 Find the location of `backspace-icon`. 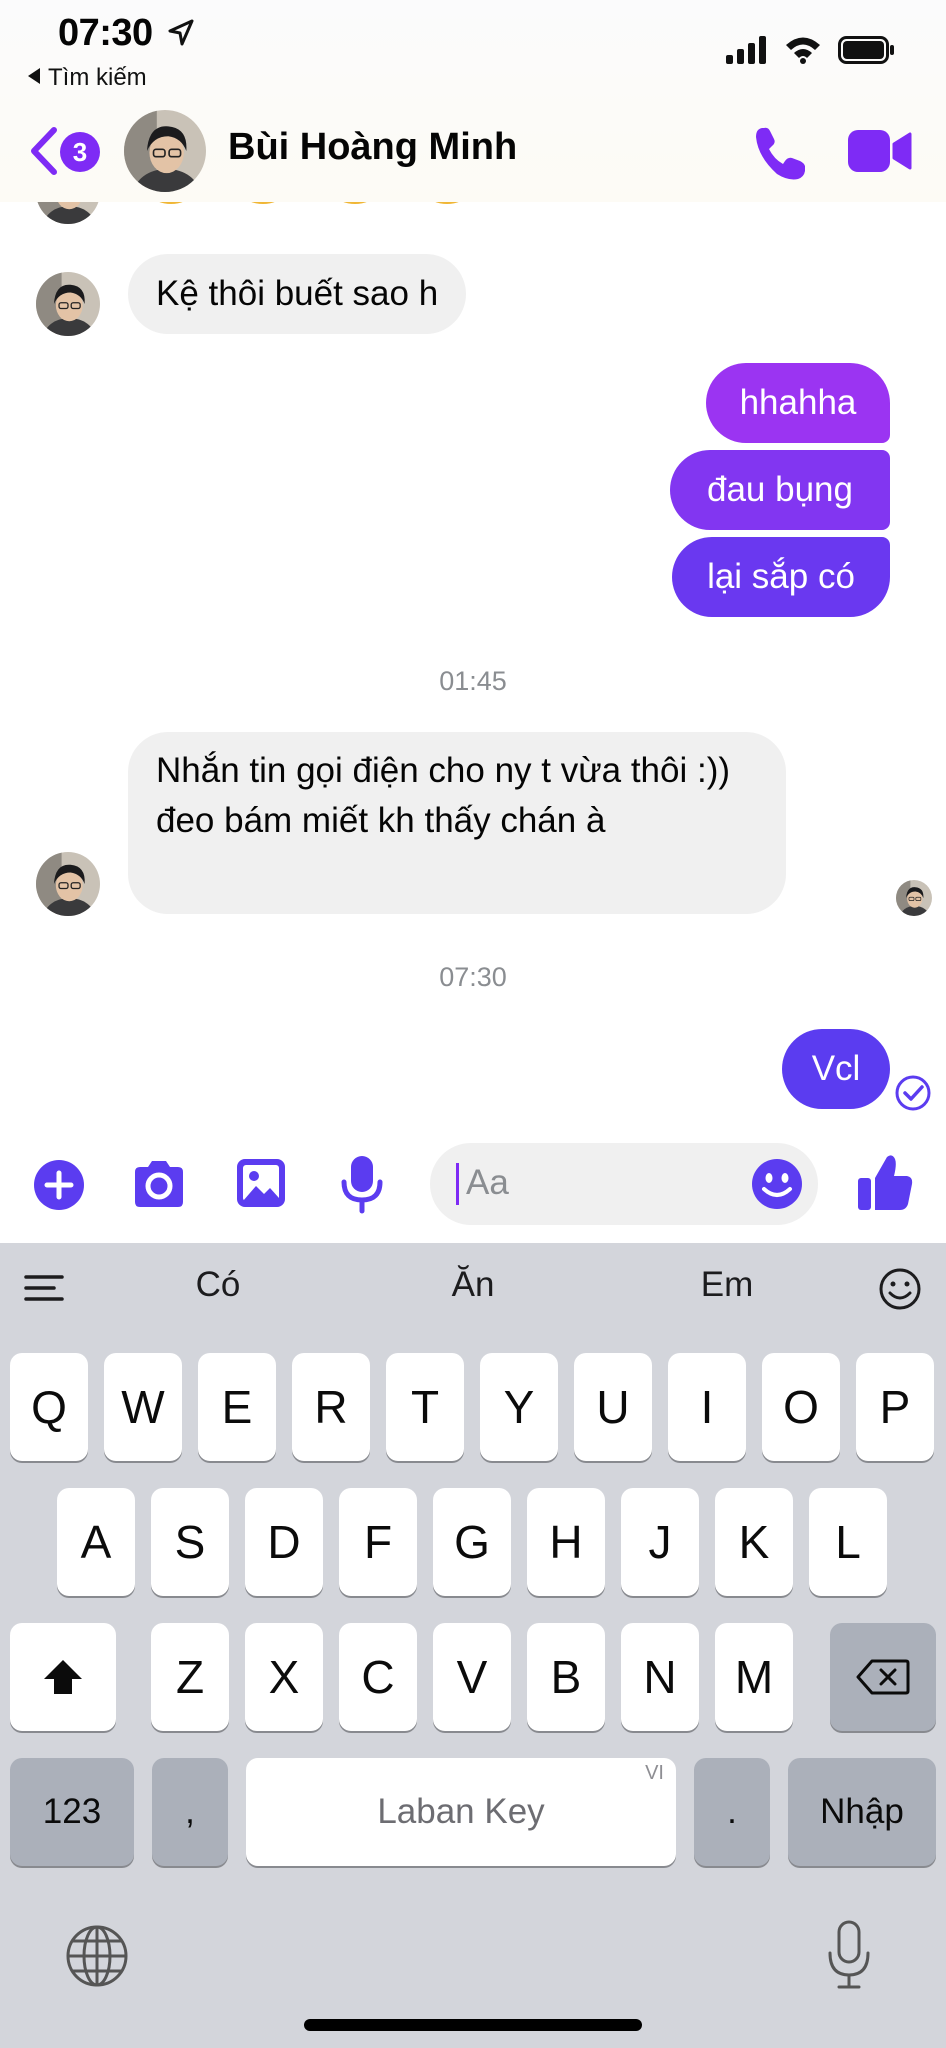

backspace-icon is located at coordinates (883, 1677).